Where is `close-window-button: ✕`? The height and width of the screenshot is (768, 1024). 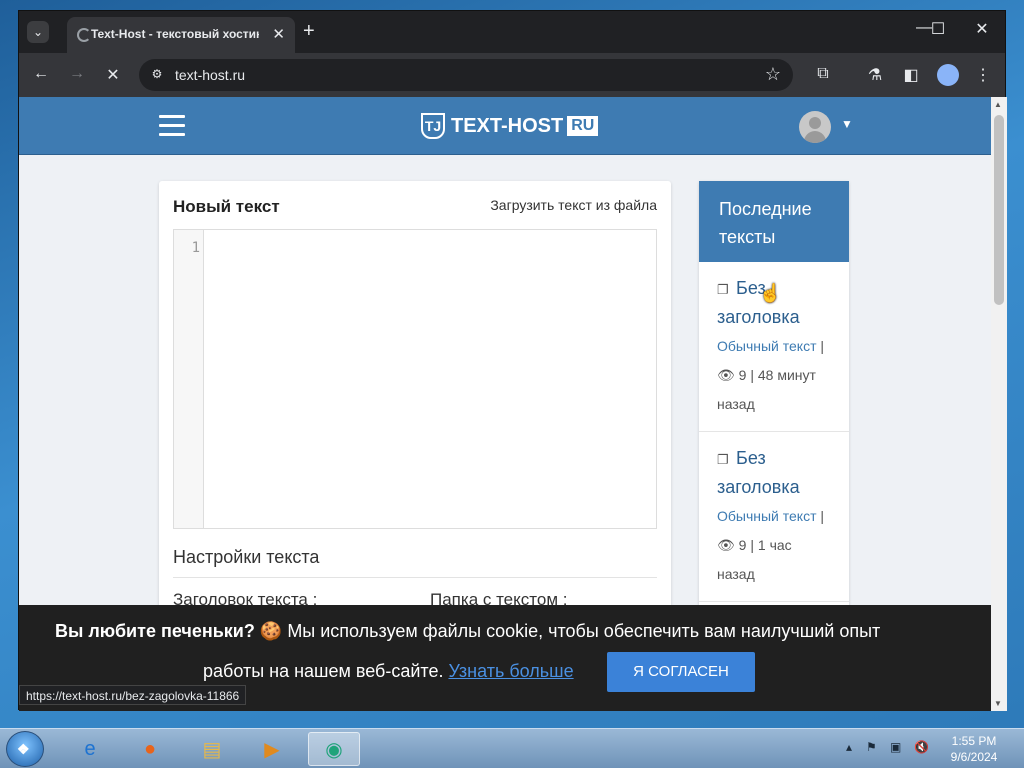 close-window-button: ✕ is located at coordinates (982, 29).